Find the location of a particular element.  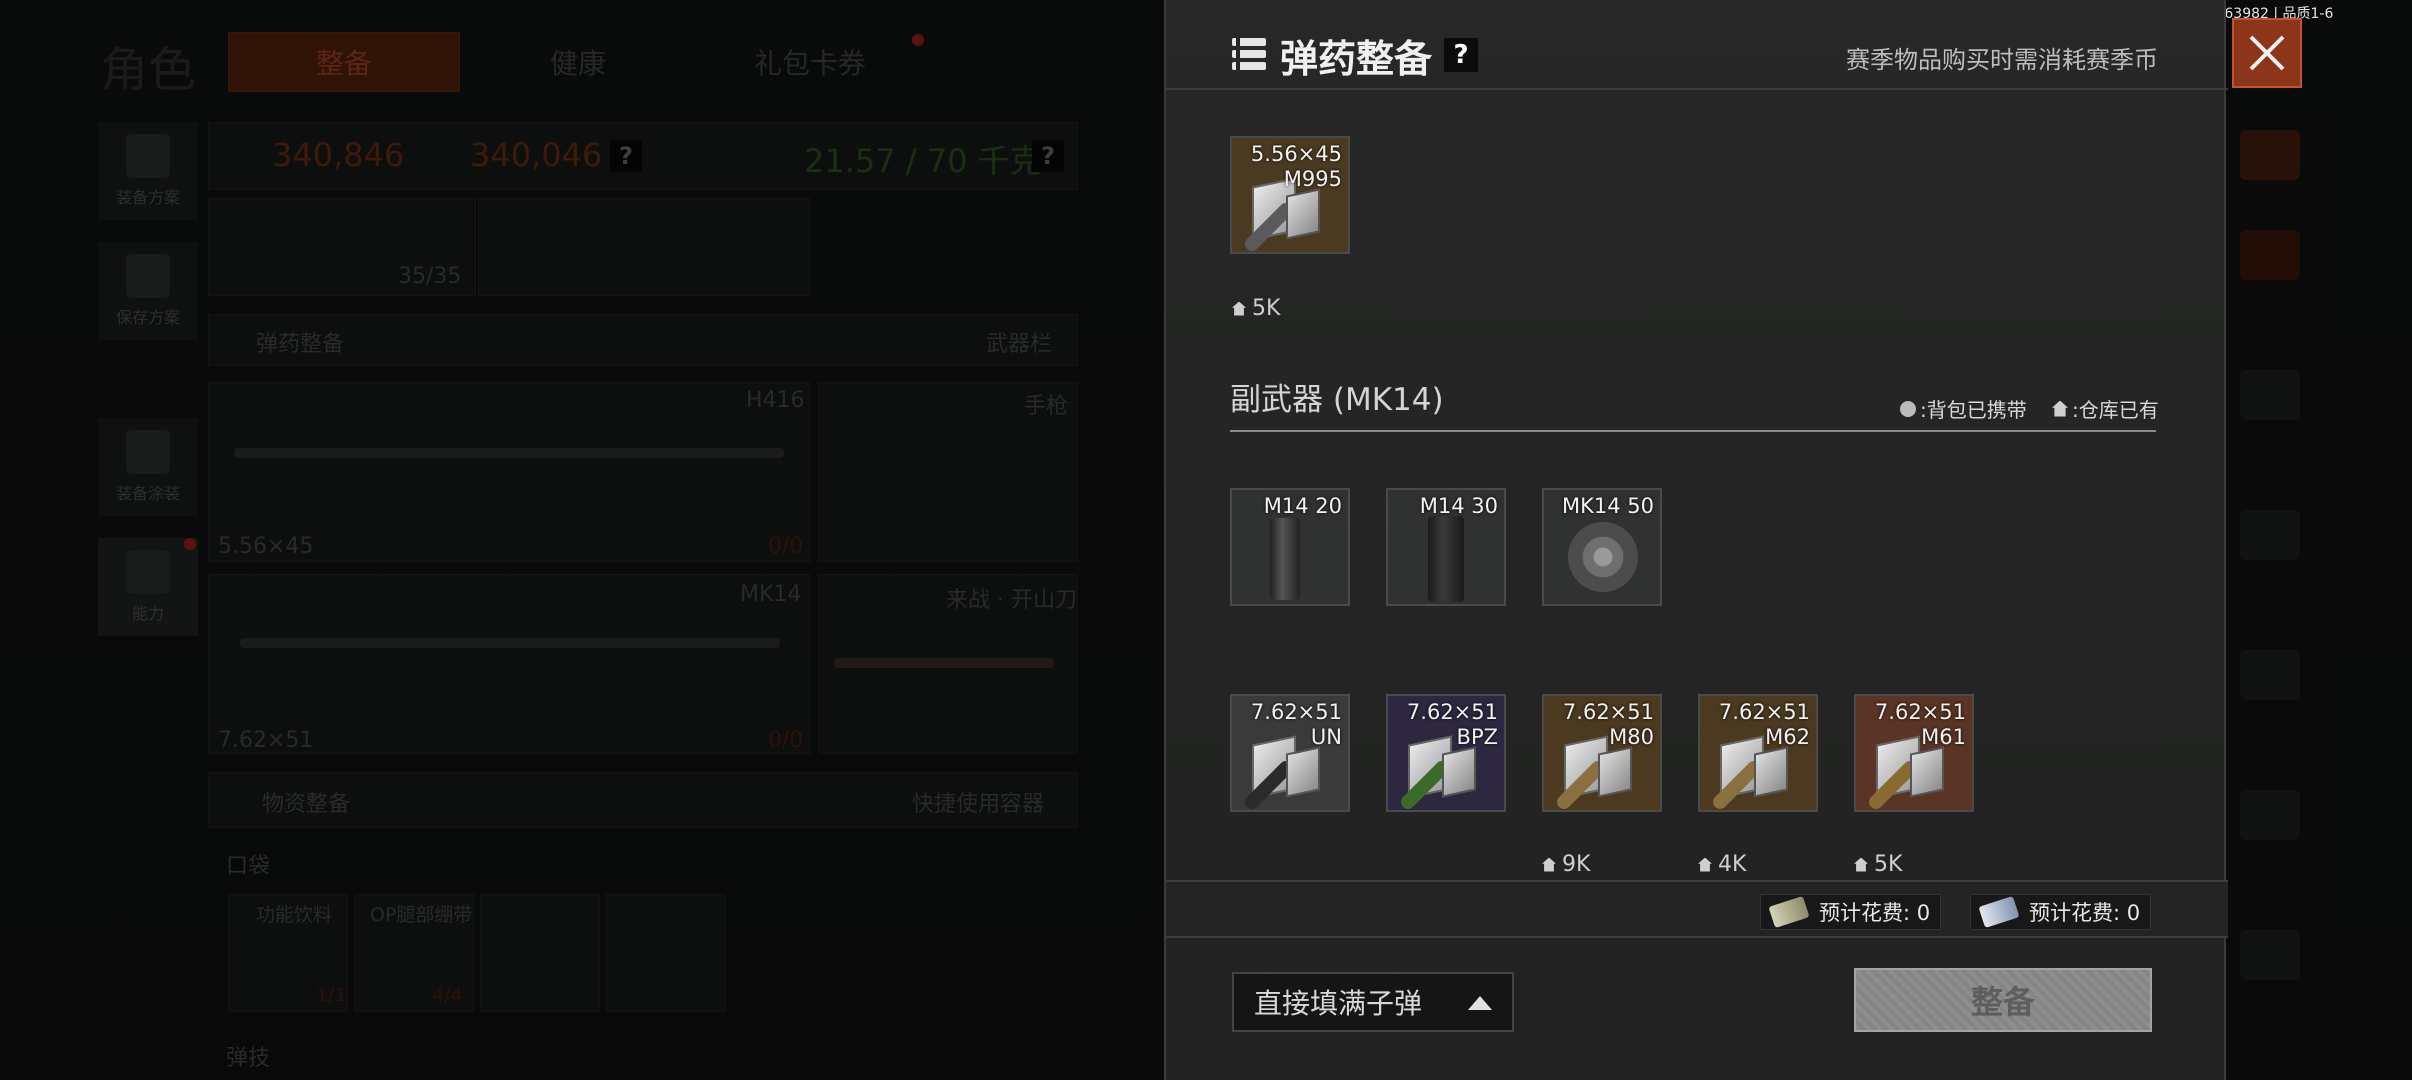

nav-skins: 装备涂装 is located at coordinates (148, 467).